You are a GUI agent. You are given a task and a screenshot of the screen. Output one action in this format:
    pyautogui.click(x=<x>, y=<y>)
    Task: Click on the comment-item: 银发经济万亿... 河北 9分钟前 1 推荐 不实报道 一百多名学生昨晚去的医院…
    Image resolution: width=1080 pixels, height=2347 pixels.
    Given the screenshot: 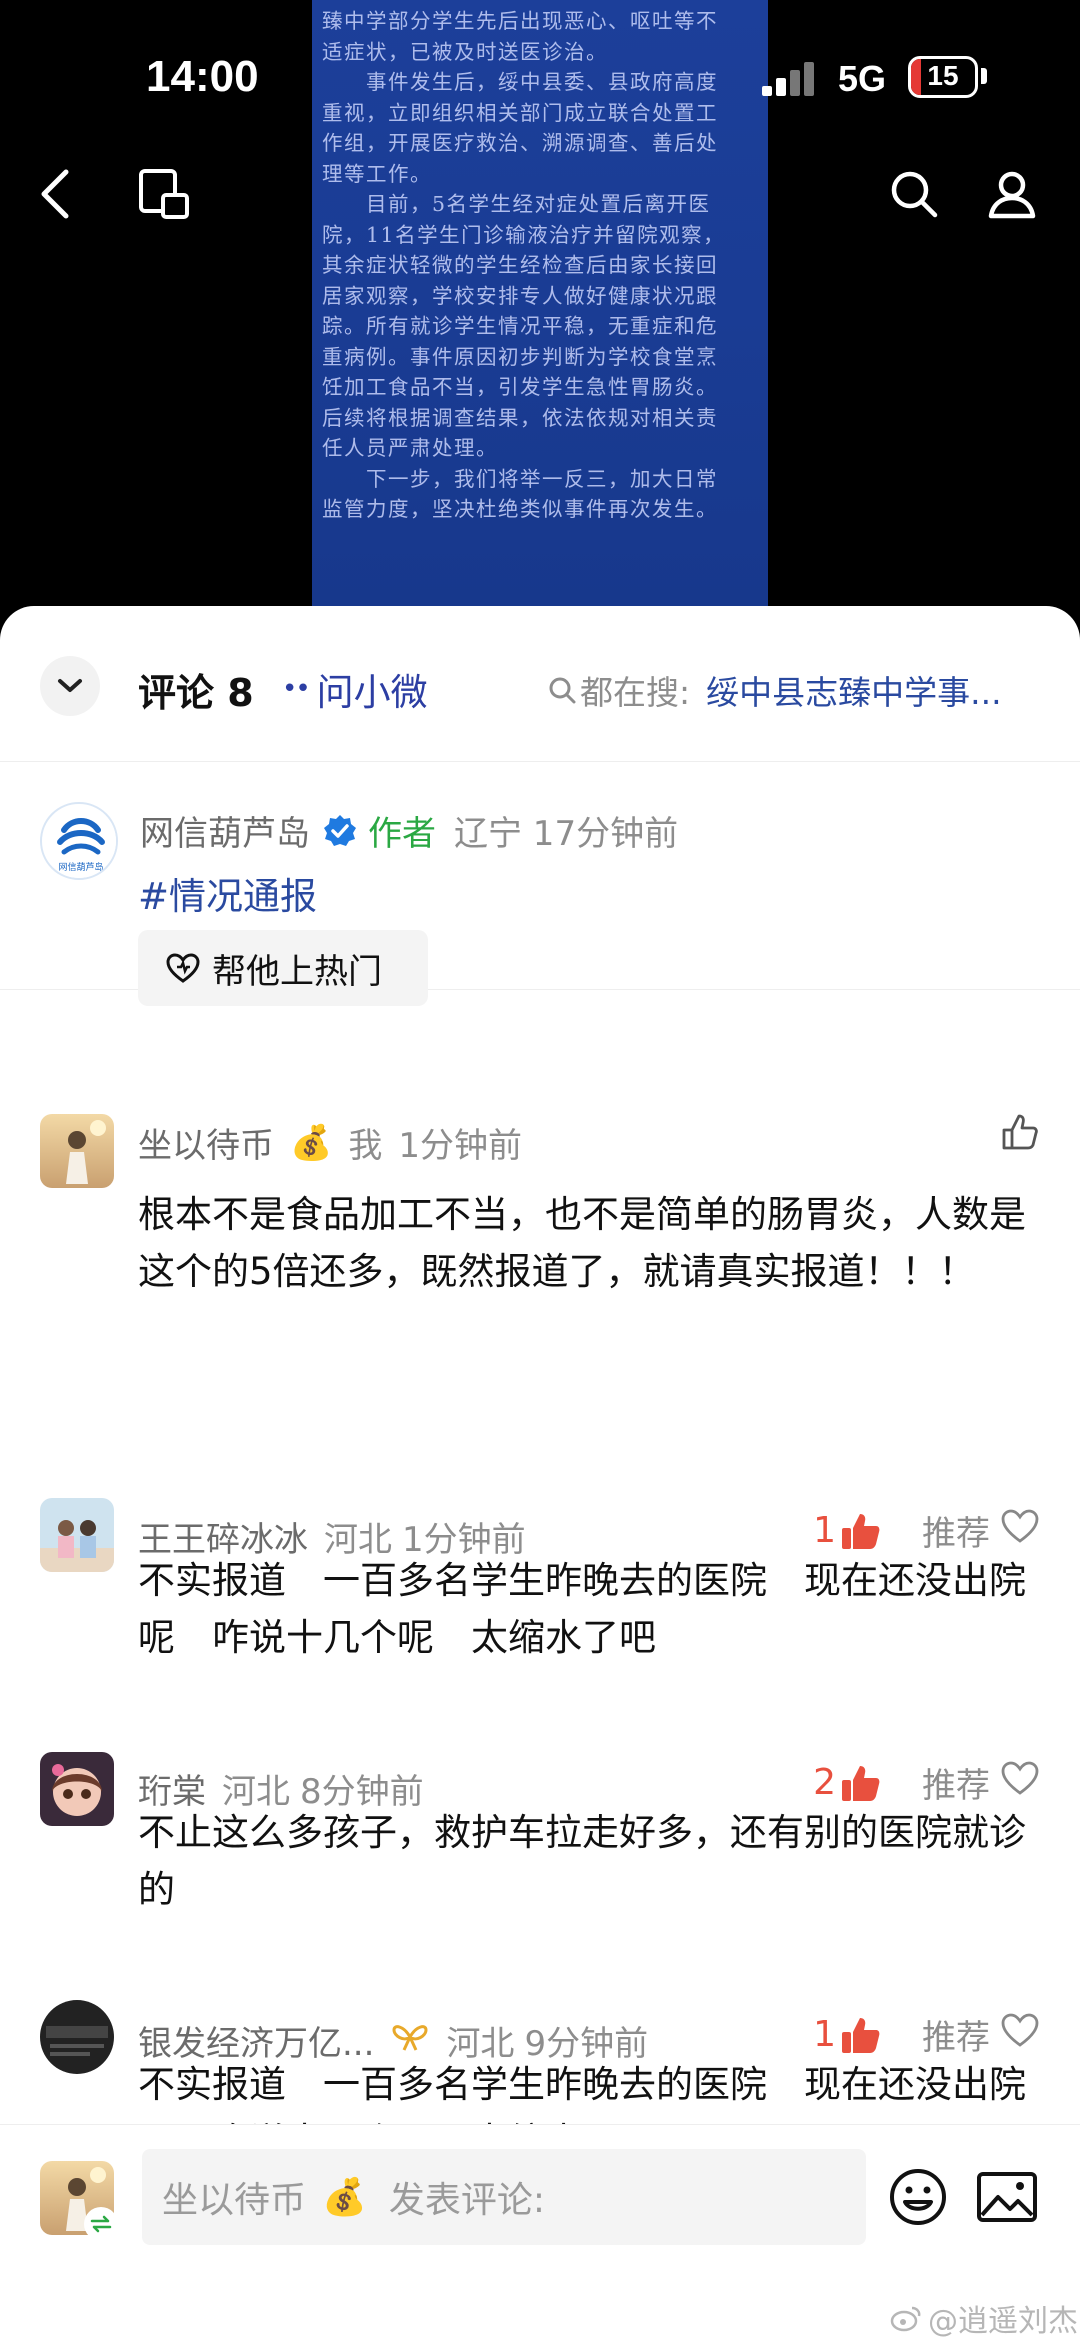 What is the action you would take?
    pyautogui.click(x=540, y=2081)
    